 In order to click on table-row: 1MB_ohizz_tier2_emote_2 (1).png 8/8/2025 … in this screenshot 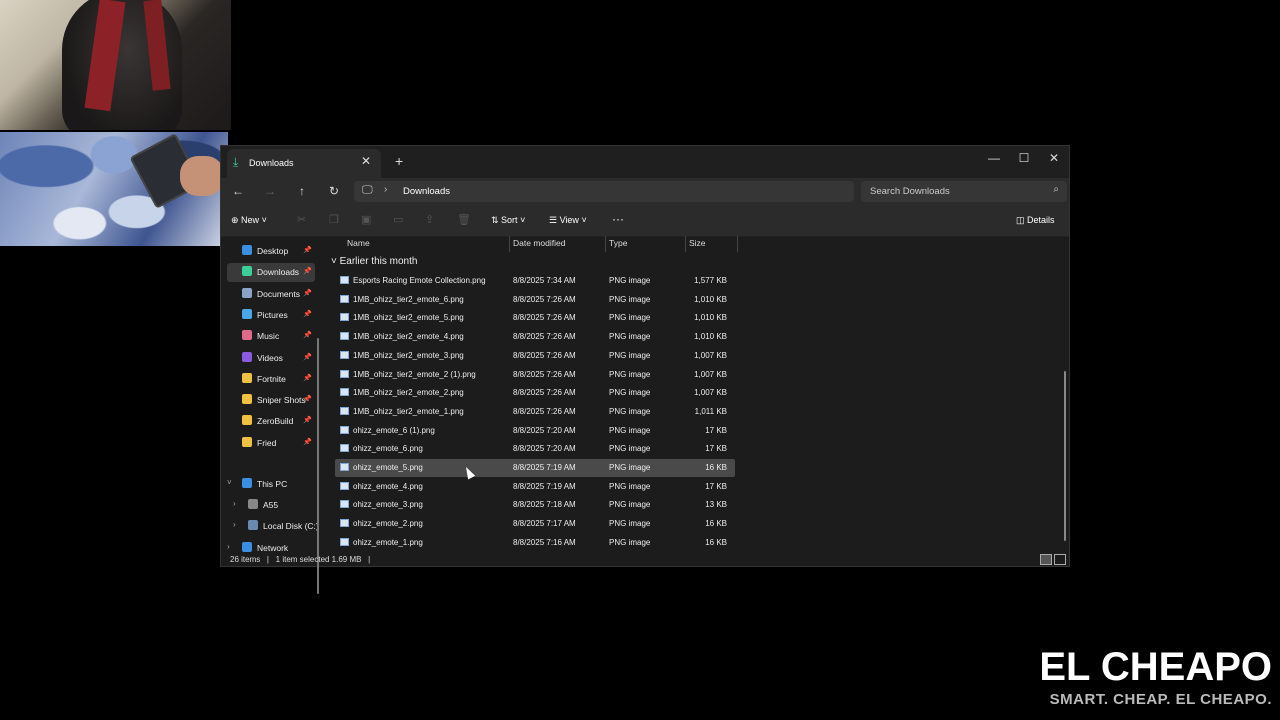, I will do `click(535, 375)`.